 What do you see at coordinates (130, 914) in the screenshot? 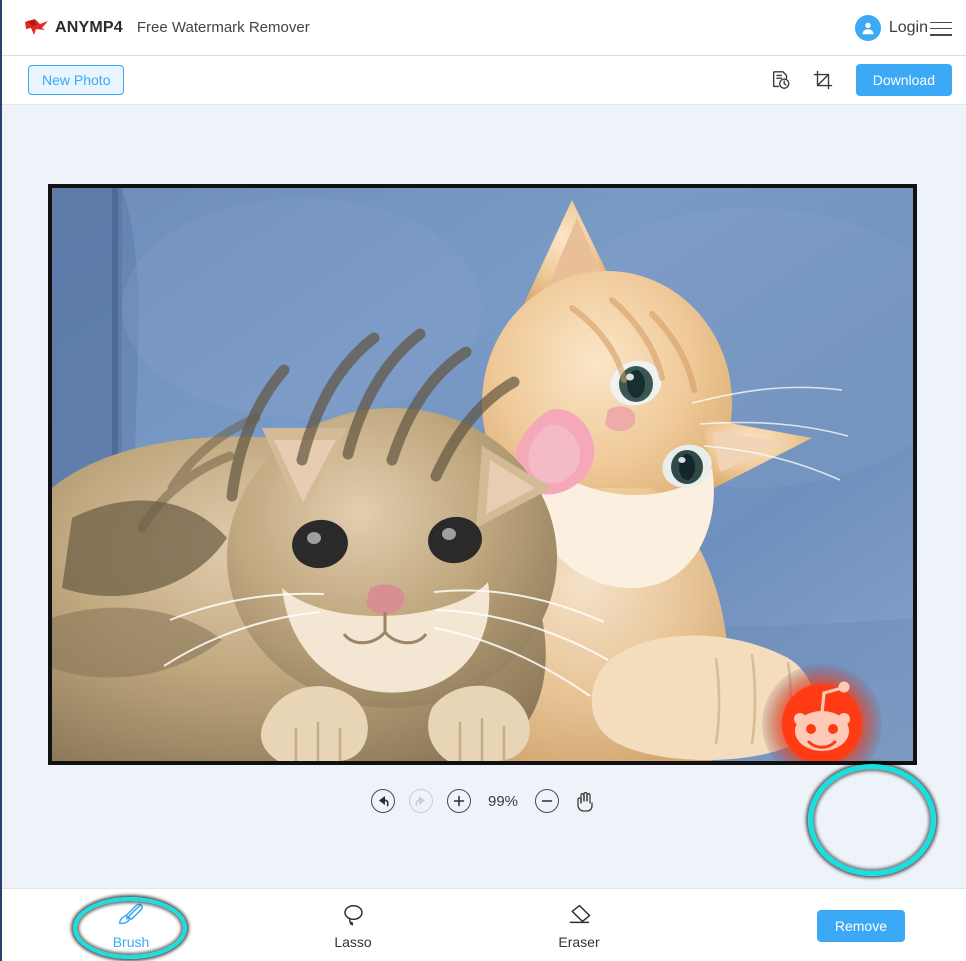
I see `paintbrush-icon` at bounding box center [130, 914].